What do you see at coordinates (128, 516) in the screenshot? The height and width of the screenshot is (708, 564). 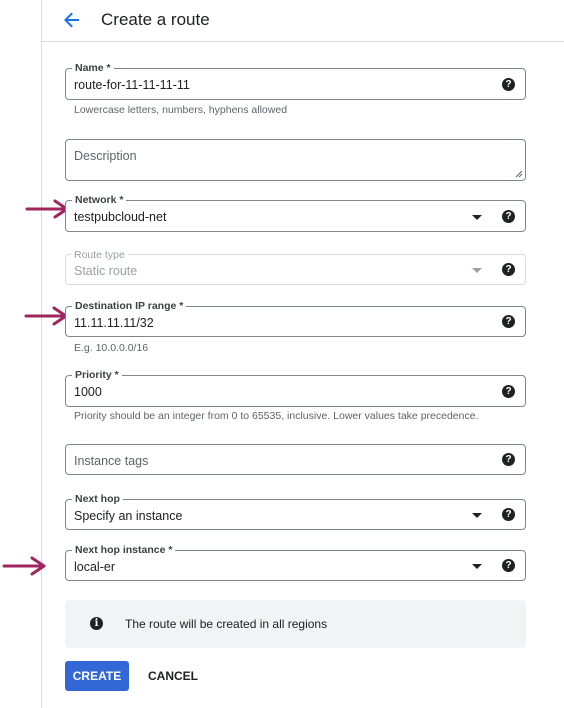 I see `next-hop-value: Specify an instance` at bounding box center [128, 516].